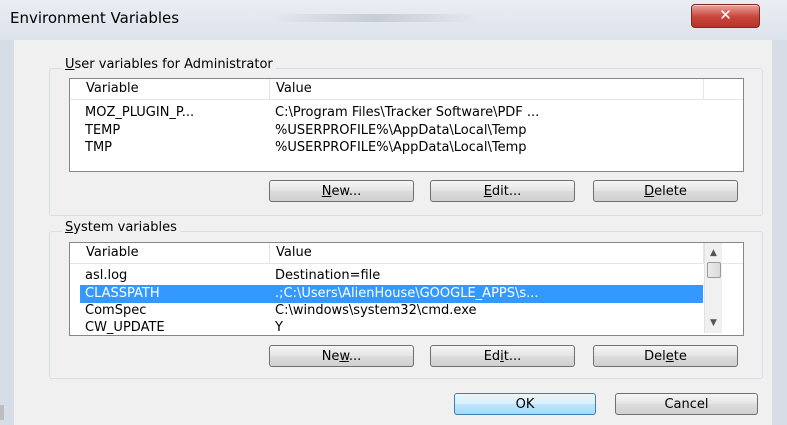 The width and height of the screenshot is (787, 425). What do you see at coordinates (713, 253) in the screenshot?
I see `scroll-up-icon: ▲` at bounding box center [713, 253].